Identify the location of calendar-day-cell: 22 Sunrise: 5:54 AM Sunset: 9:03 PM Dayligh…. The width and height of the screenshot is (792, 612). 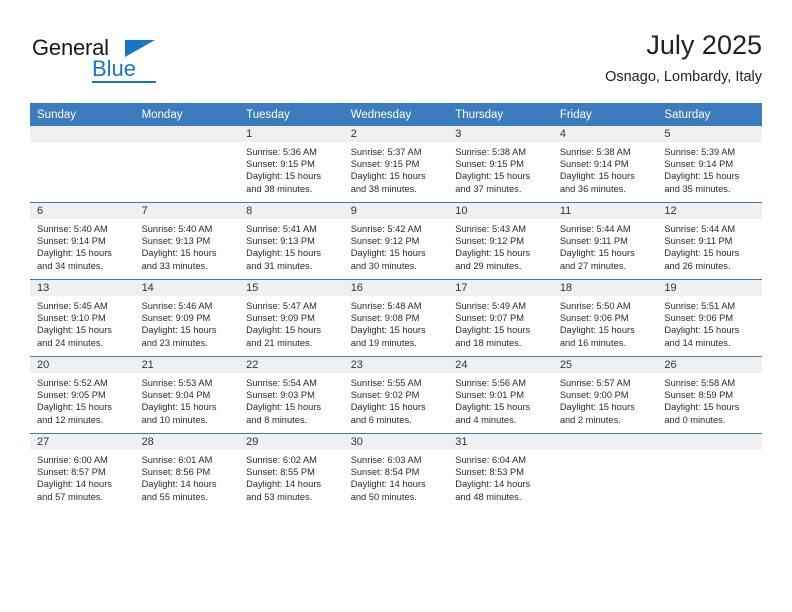
(291, 395).